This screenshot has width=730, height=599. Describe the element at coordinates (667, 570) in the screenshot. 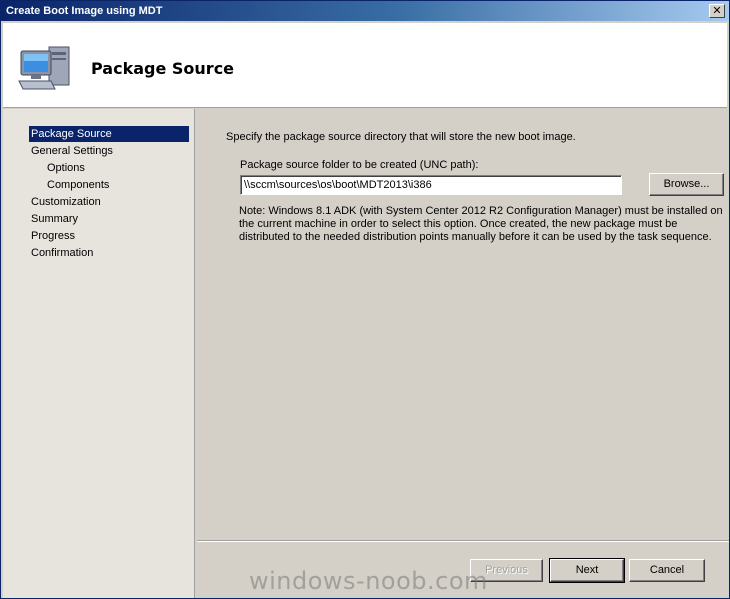

I see `cancel-button: Cancel` at that location.